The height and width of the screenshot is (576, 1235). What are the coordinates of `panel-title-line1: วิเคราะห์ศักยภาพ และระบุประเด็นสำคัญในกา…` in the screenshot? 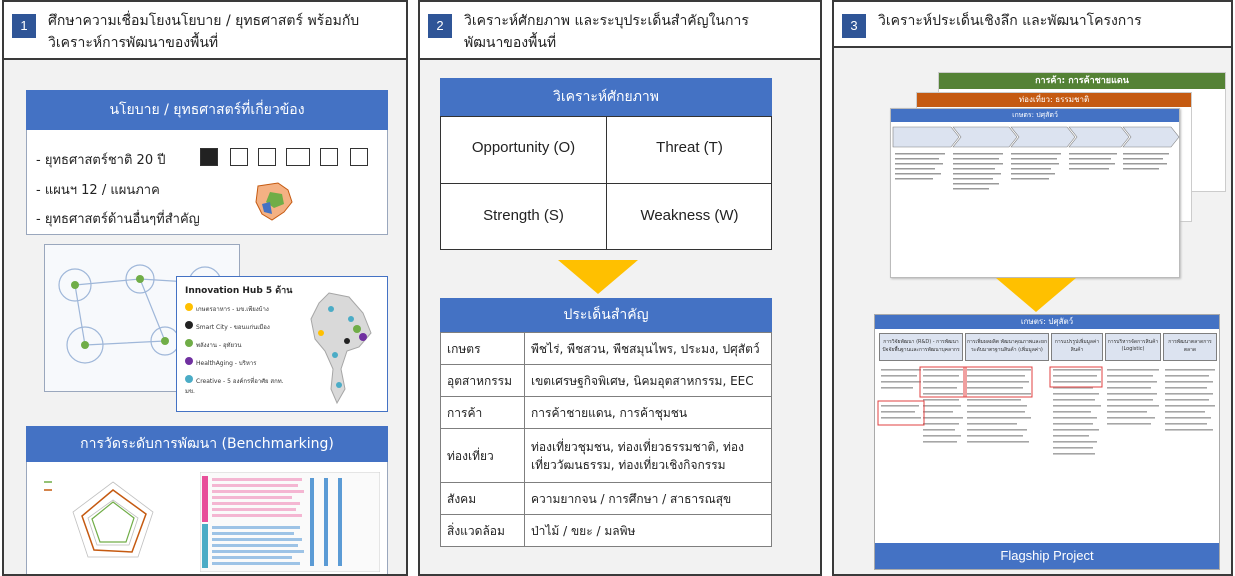 It's located at (606, 21).